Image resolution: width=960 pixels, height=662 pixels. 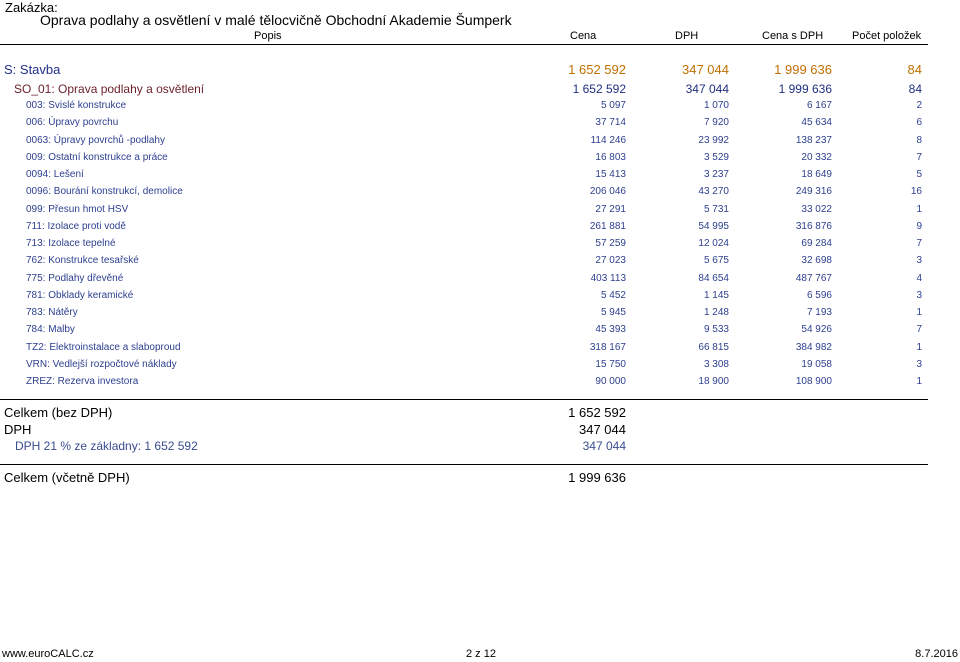 I want to click on item-name: 711: Izolace proti vodě, so click(x=76, y=226).